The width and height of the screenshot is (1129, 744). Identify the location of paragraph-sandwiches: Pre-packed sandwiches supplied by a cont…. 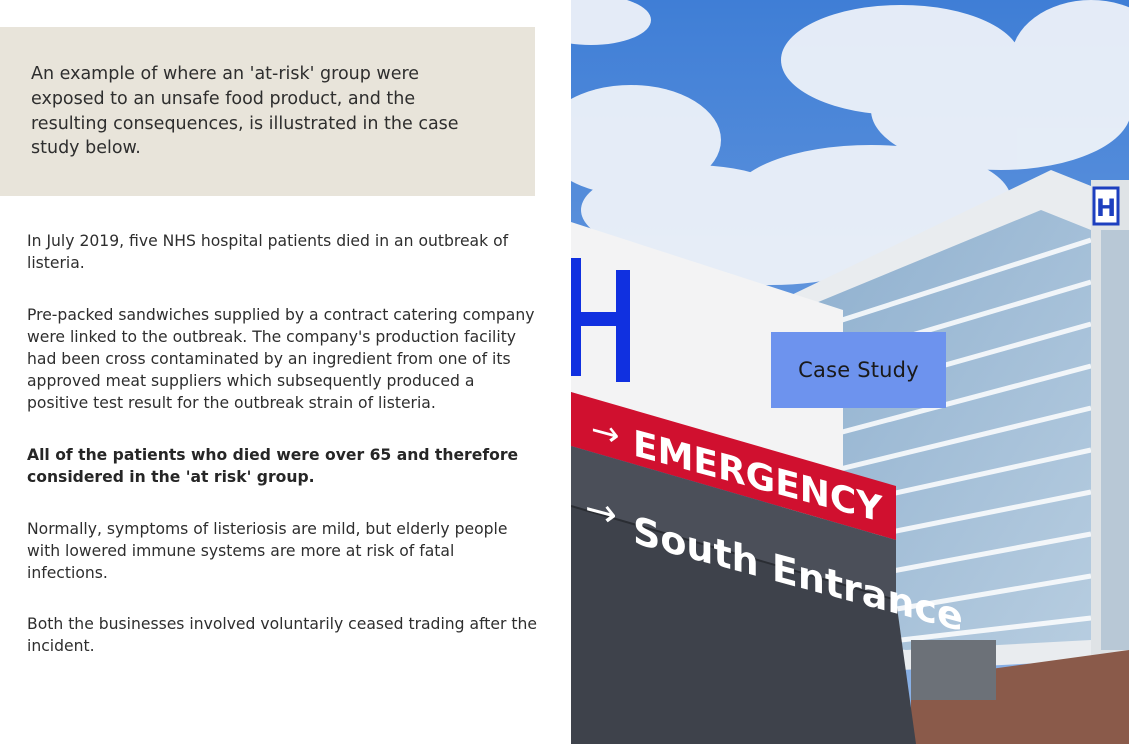
(281, 359).